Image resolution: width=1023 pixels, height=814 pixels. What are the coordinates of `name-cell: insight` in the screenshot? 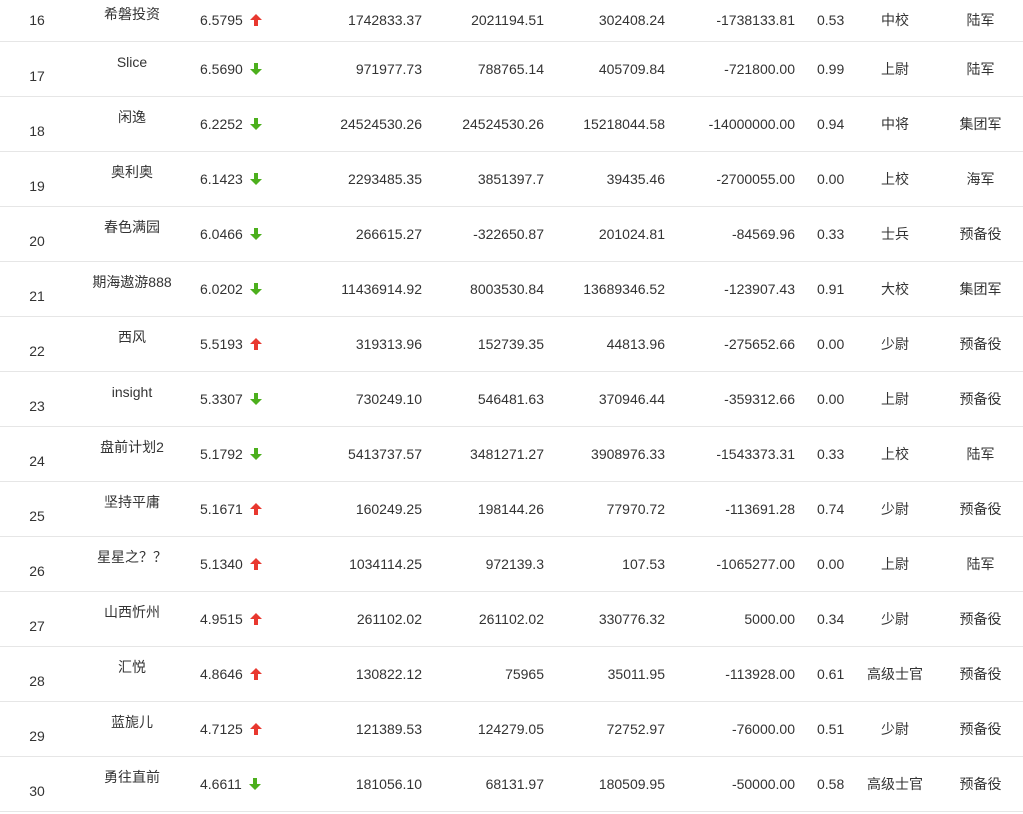 It's located at (132, 398).